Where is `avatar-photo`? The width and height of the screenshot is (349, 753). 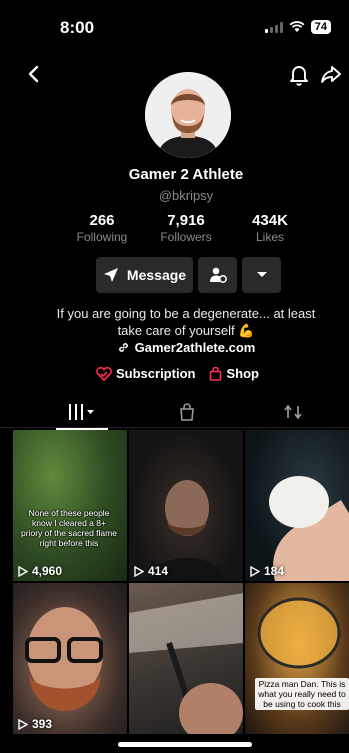
avatar-photo is located at coordinates (188, 115).